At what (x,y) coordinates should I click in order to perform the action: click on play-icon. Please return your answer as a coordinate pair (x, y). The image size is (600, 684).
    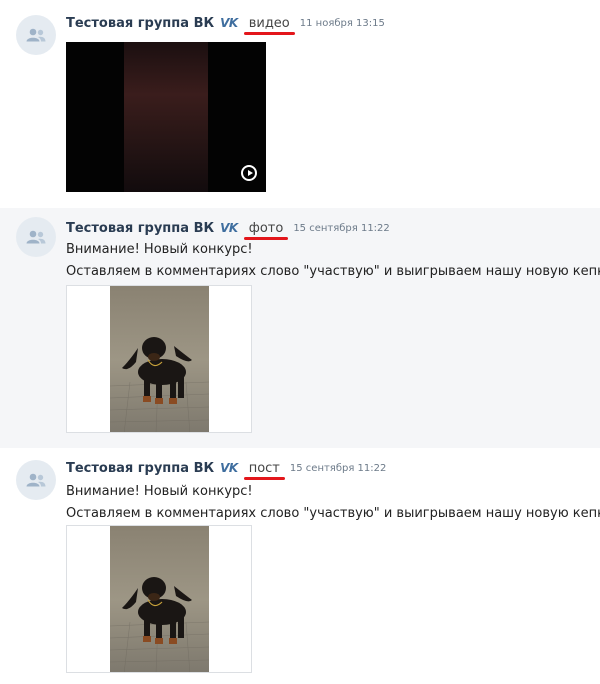
    Looking at the image, I should click on (249, 173).